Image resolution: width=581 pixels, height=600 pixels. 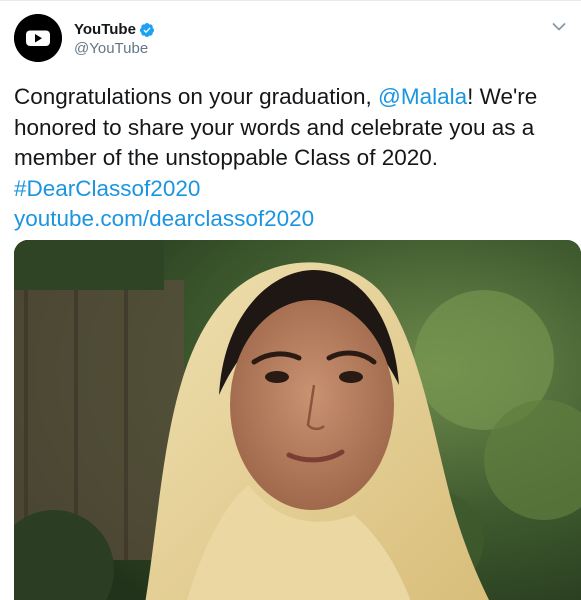 I want to click on mention-link: @Malala, so click(x=422, y=96).